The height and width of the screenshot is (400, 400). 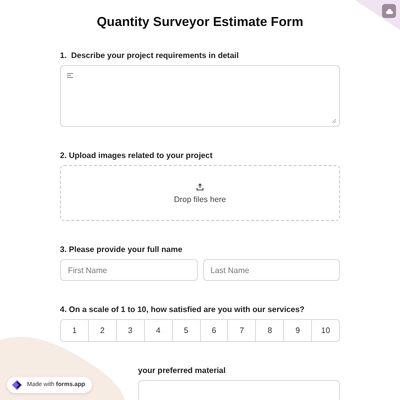 I want to click on upload-icon, so click(x=200, y=186).